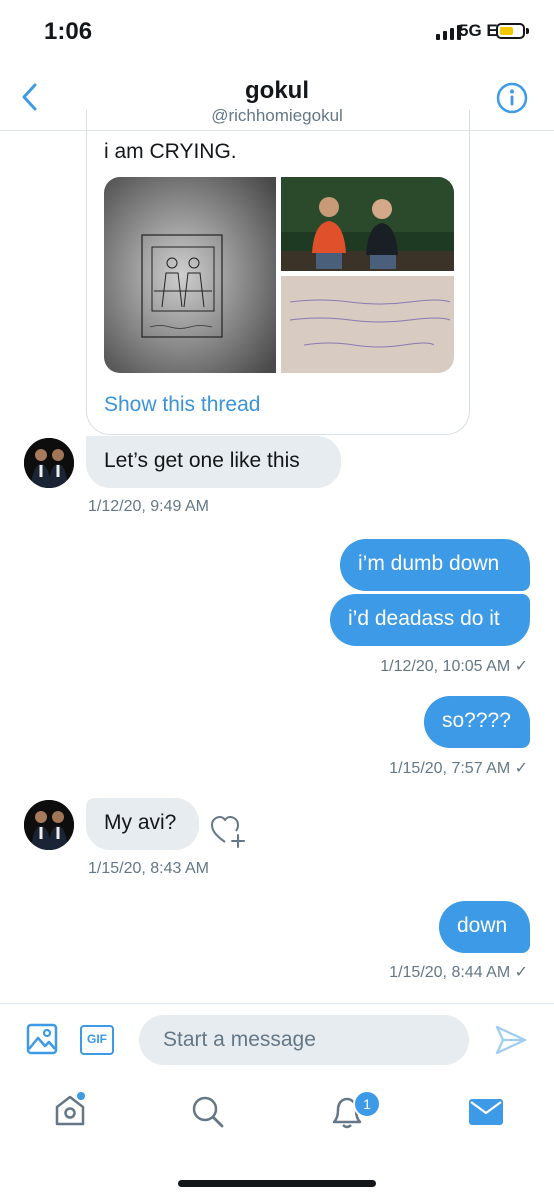  I want to click on tab-search, so click(208, 1112).